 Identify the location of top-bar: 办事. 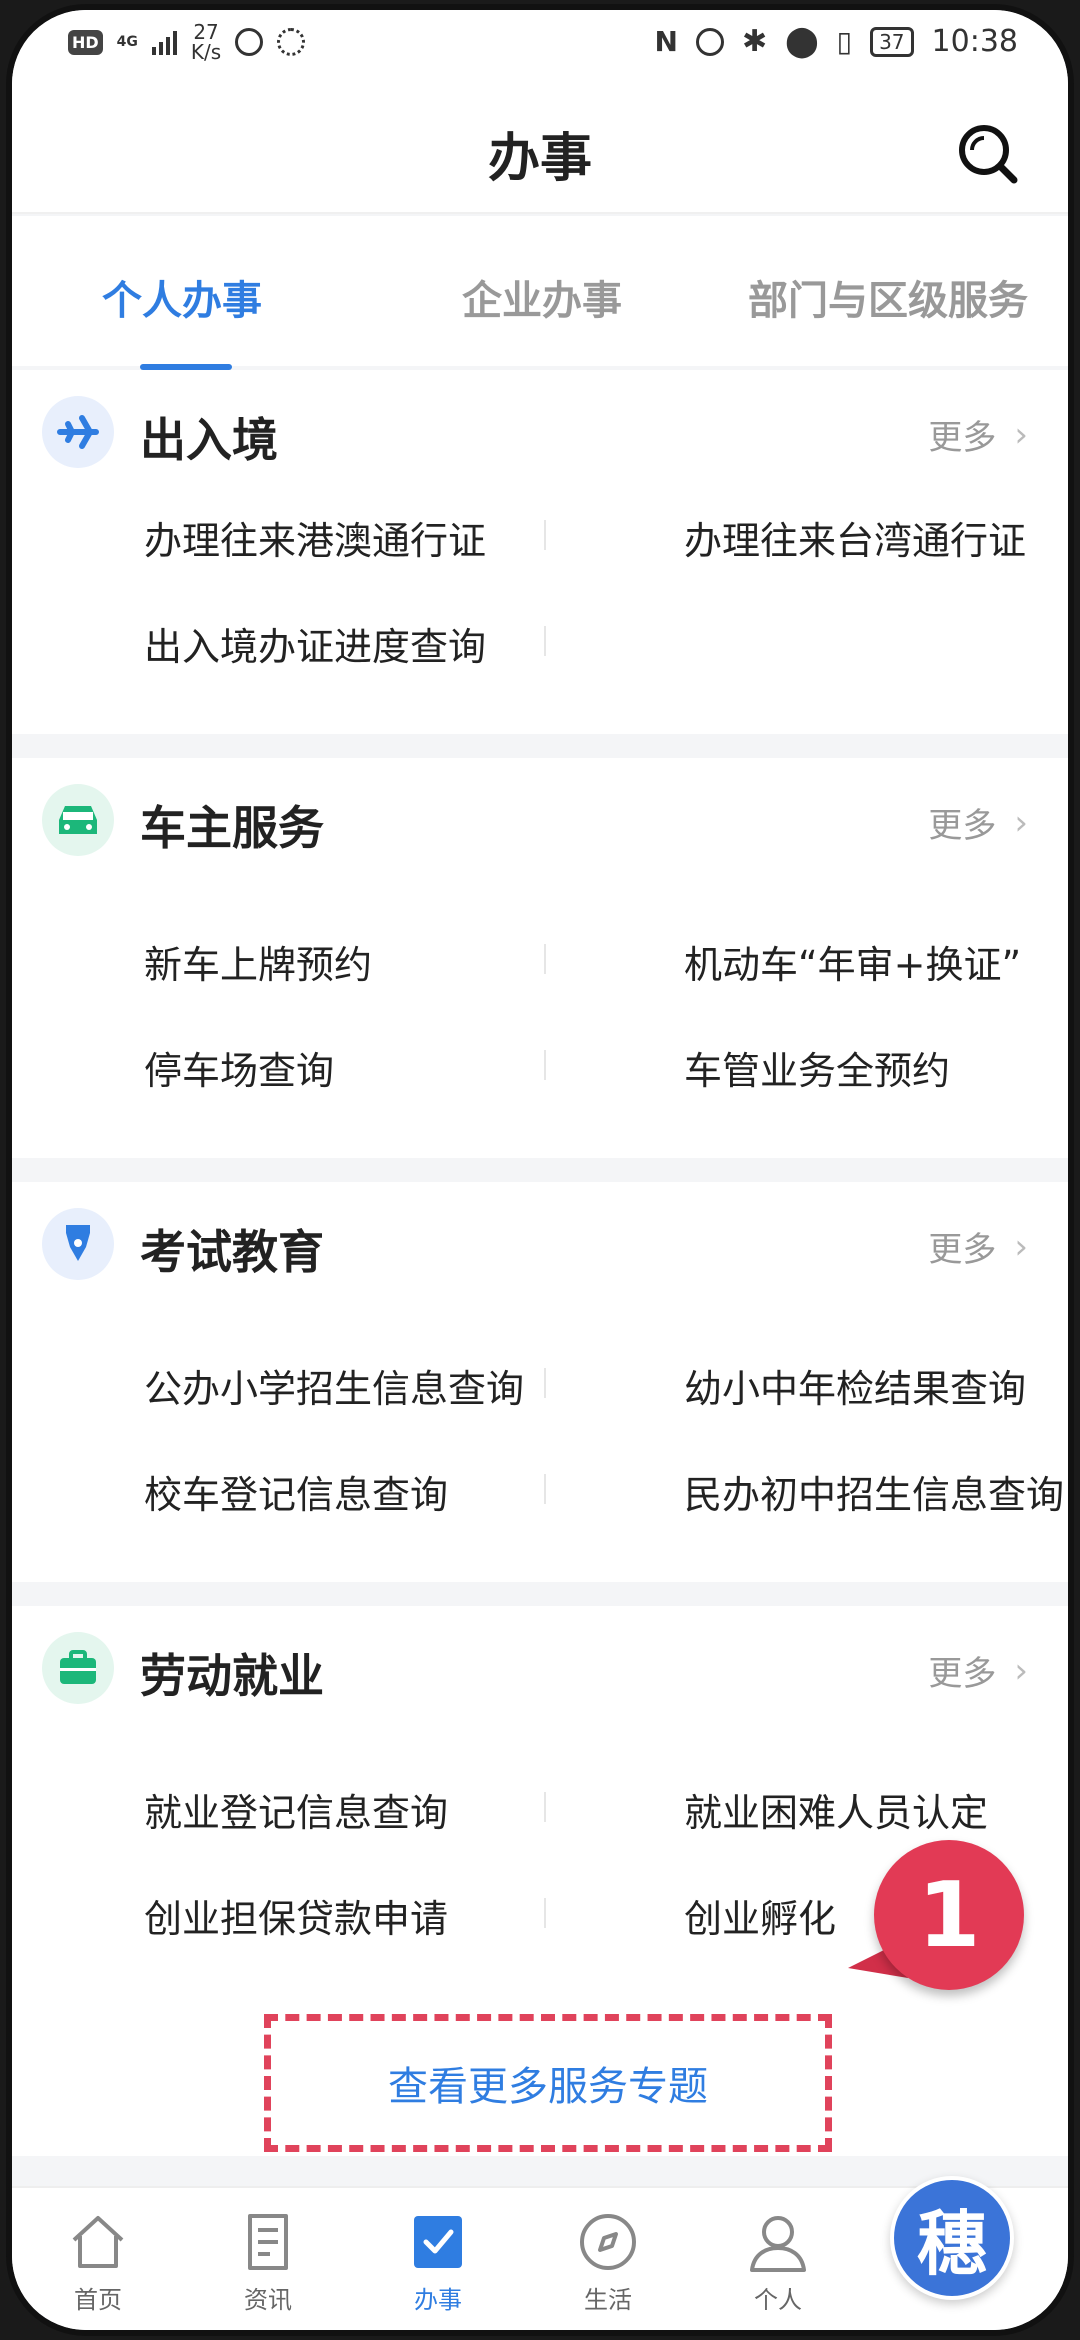
(540, 152).